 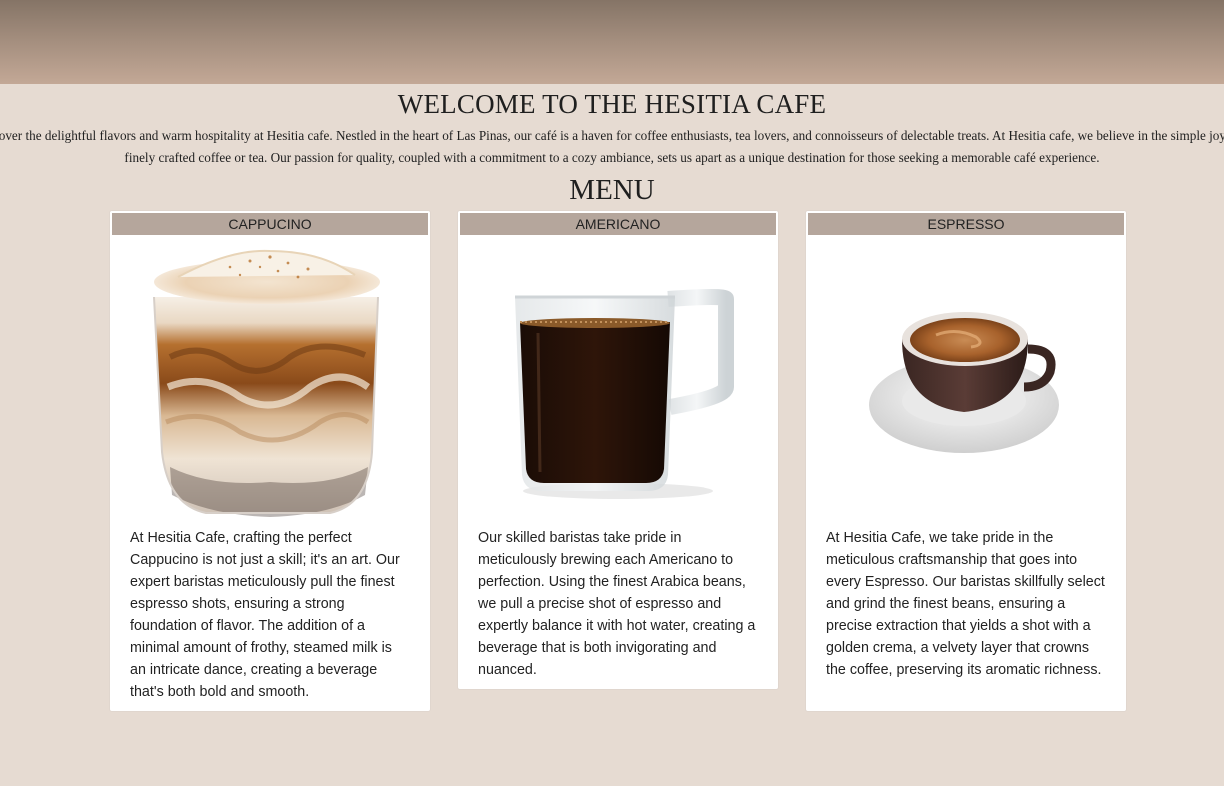 I want to click on card-title: CAPPUCINO, so click(x=270, y=224).